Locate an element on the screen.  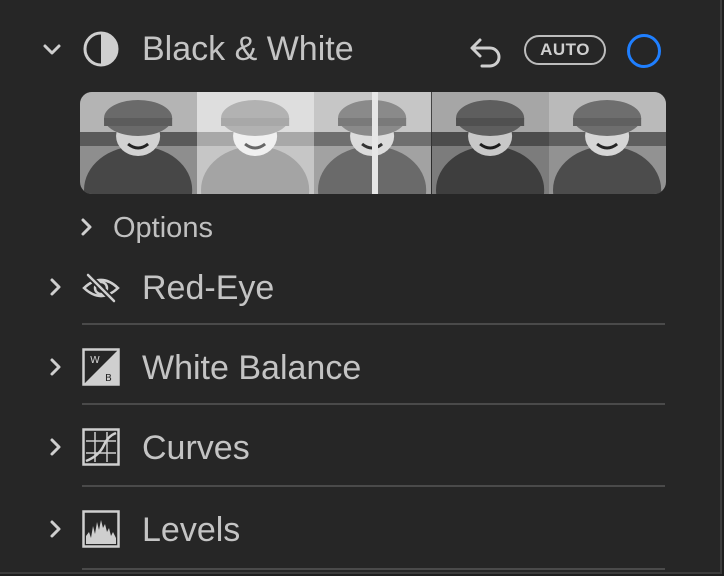
eye-slash-icon is located at coordinates (101, 288).